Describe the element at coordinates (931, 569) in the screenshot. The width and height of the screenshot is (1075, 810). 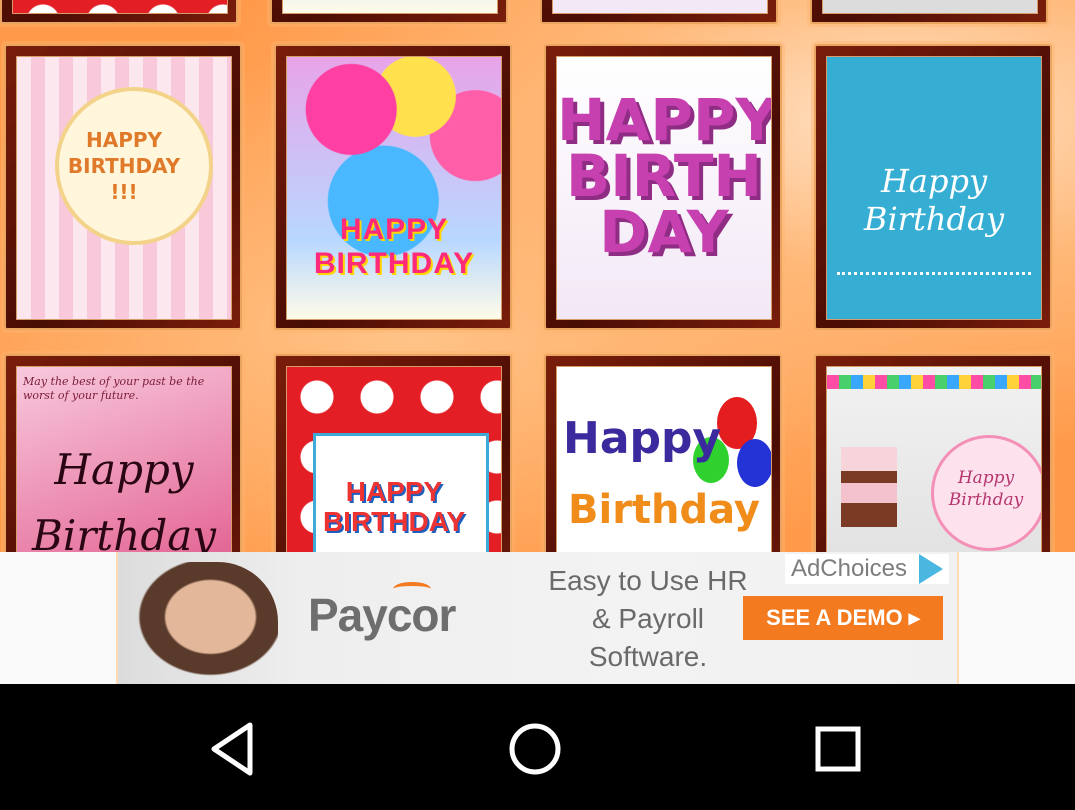
I see `adchoices-icon` at that location.